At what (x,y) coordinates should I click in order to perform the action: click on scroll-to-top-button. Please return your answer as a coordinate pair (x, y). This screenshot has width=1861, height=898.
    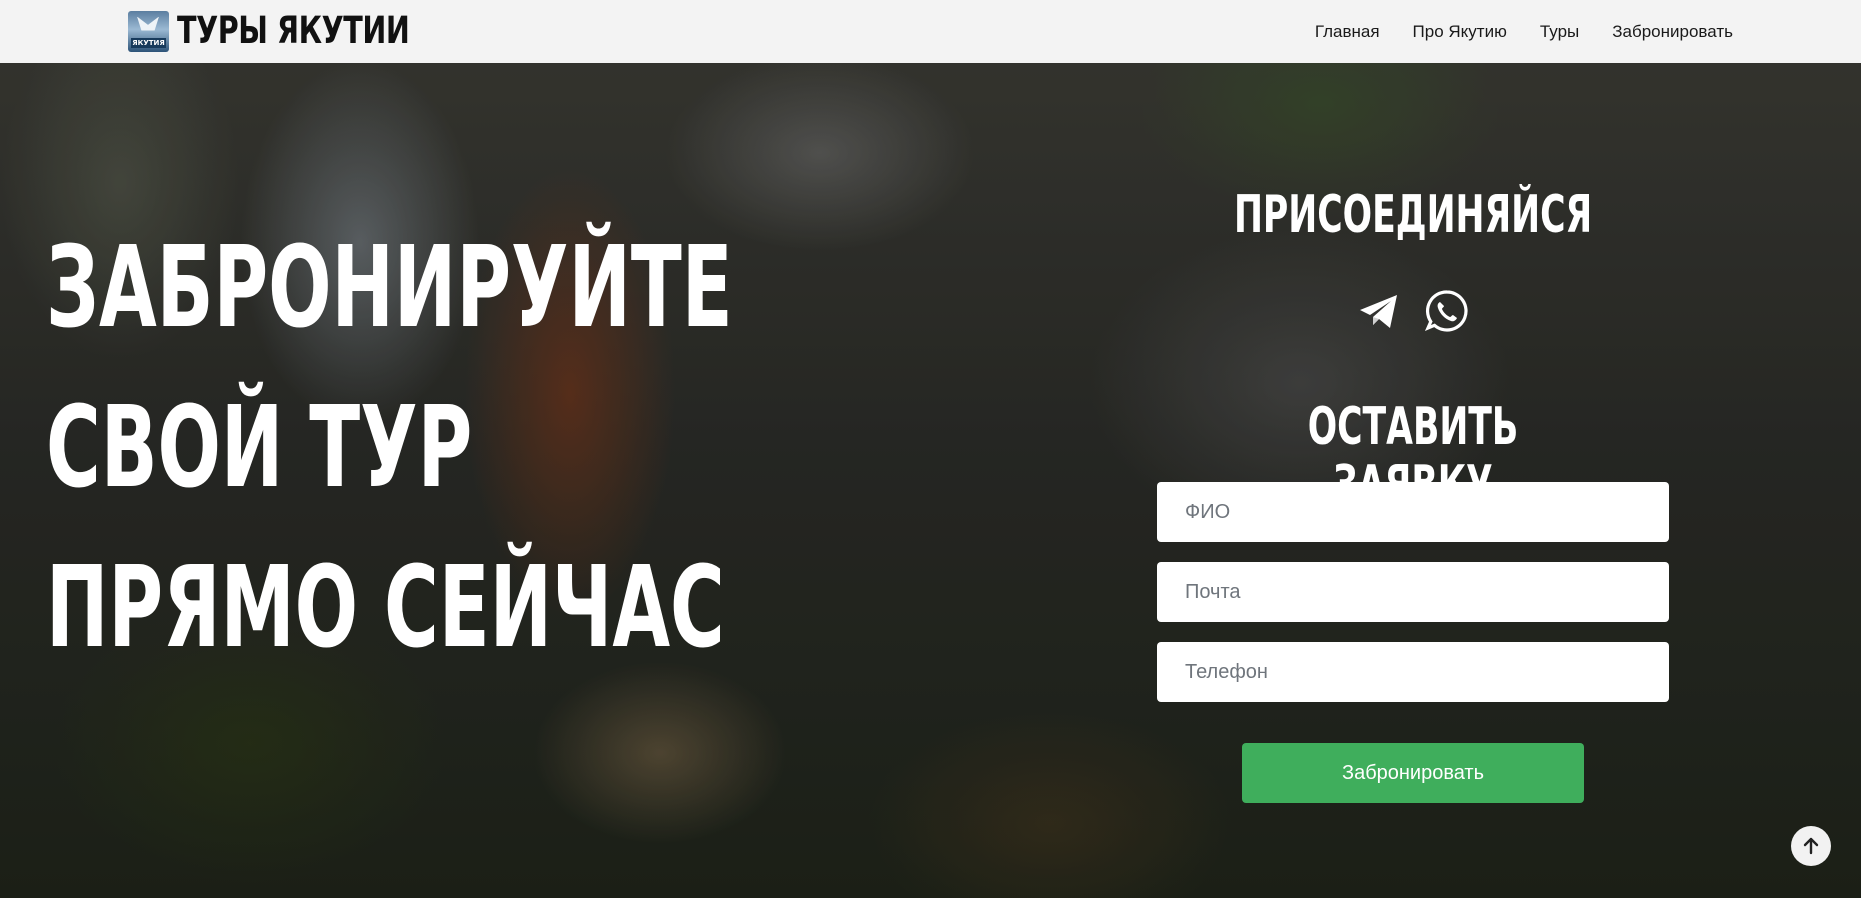
    Looking at the image, I should click on (1811, 846).